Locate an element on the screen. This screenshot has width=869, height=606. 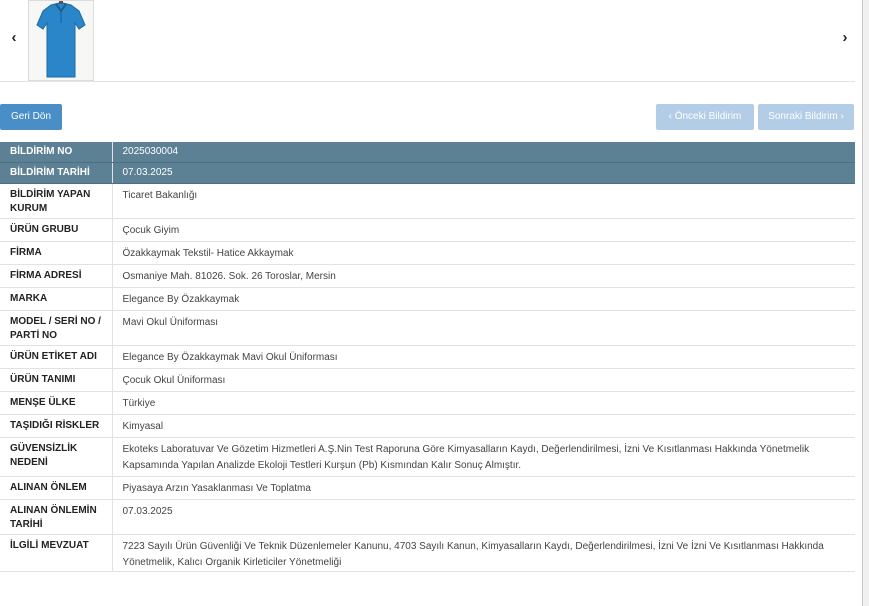
row-value: Türkiye is located at coordinates (483, 403).